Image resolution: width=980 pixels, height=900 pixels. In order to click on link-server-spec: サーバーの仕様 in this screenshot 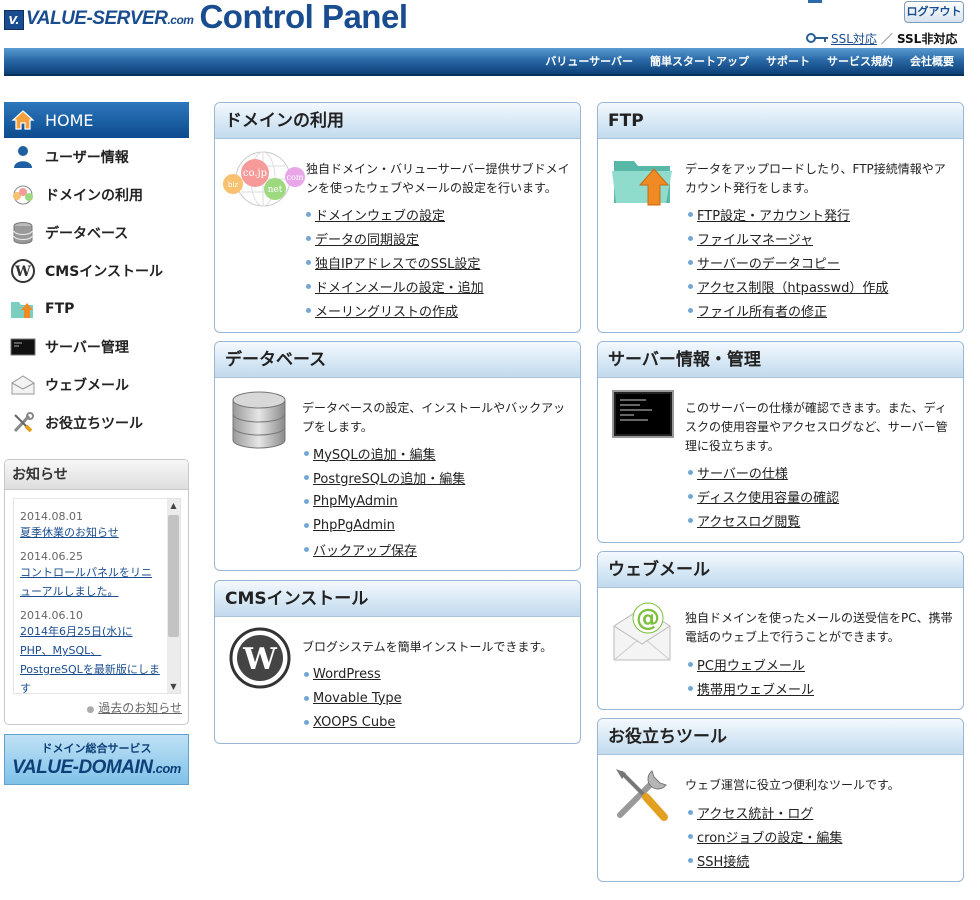, I will do `click(742, 472)`.